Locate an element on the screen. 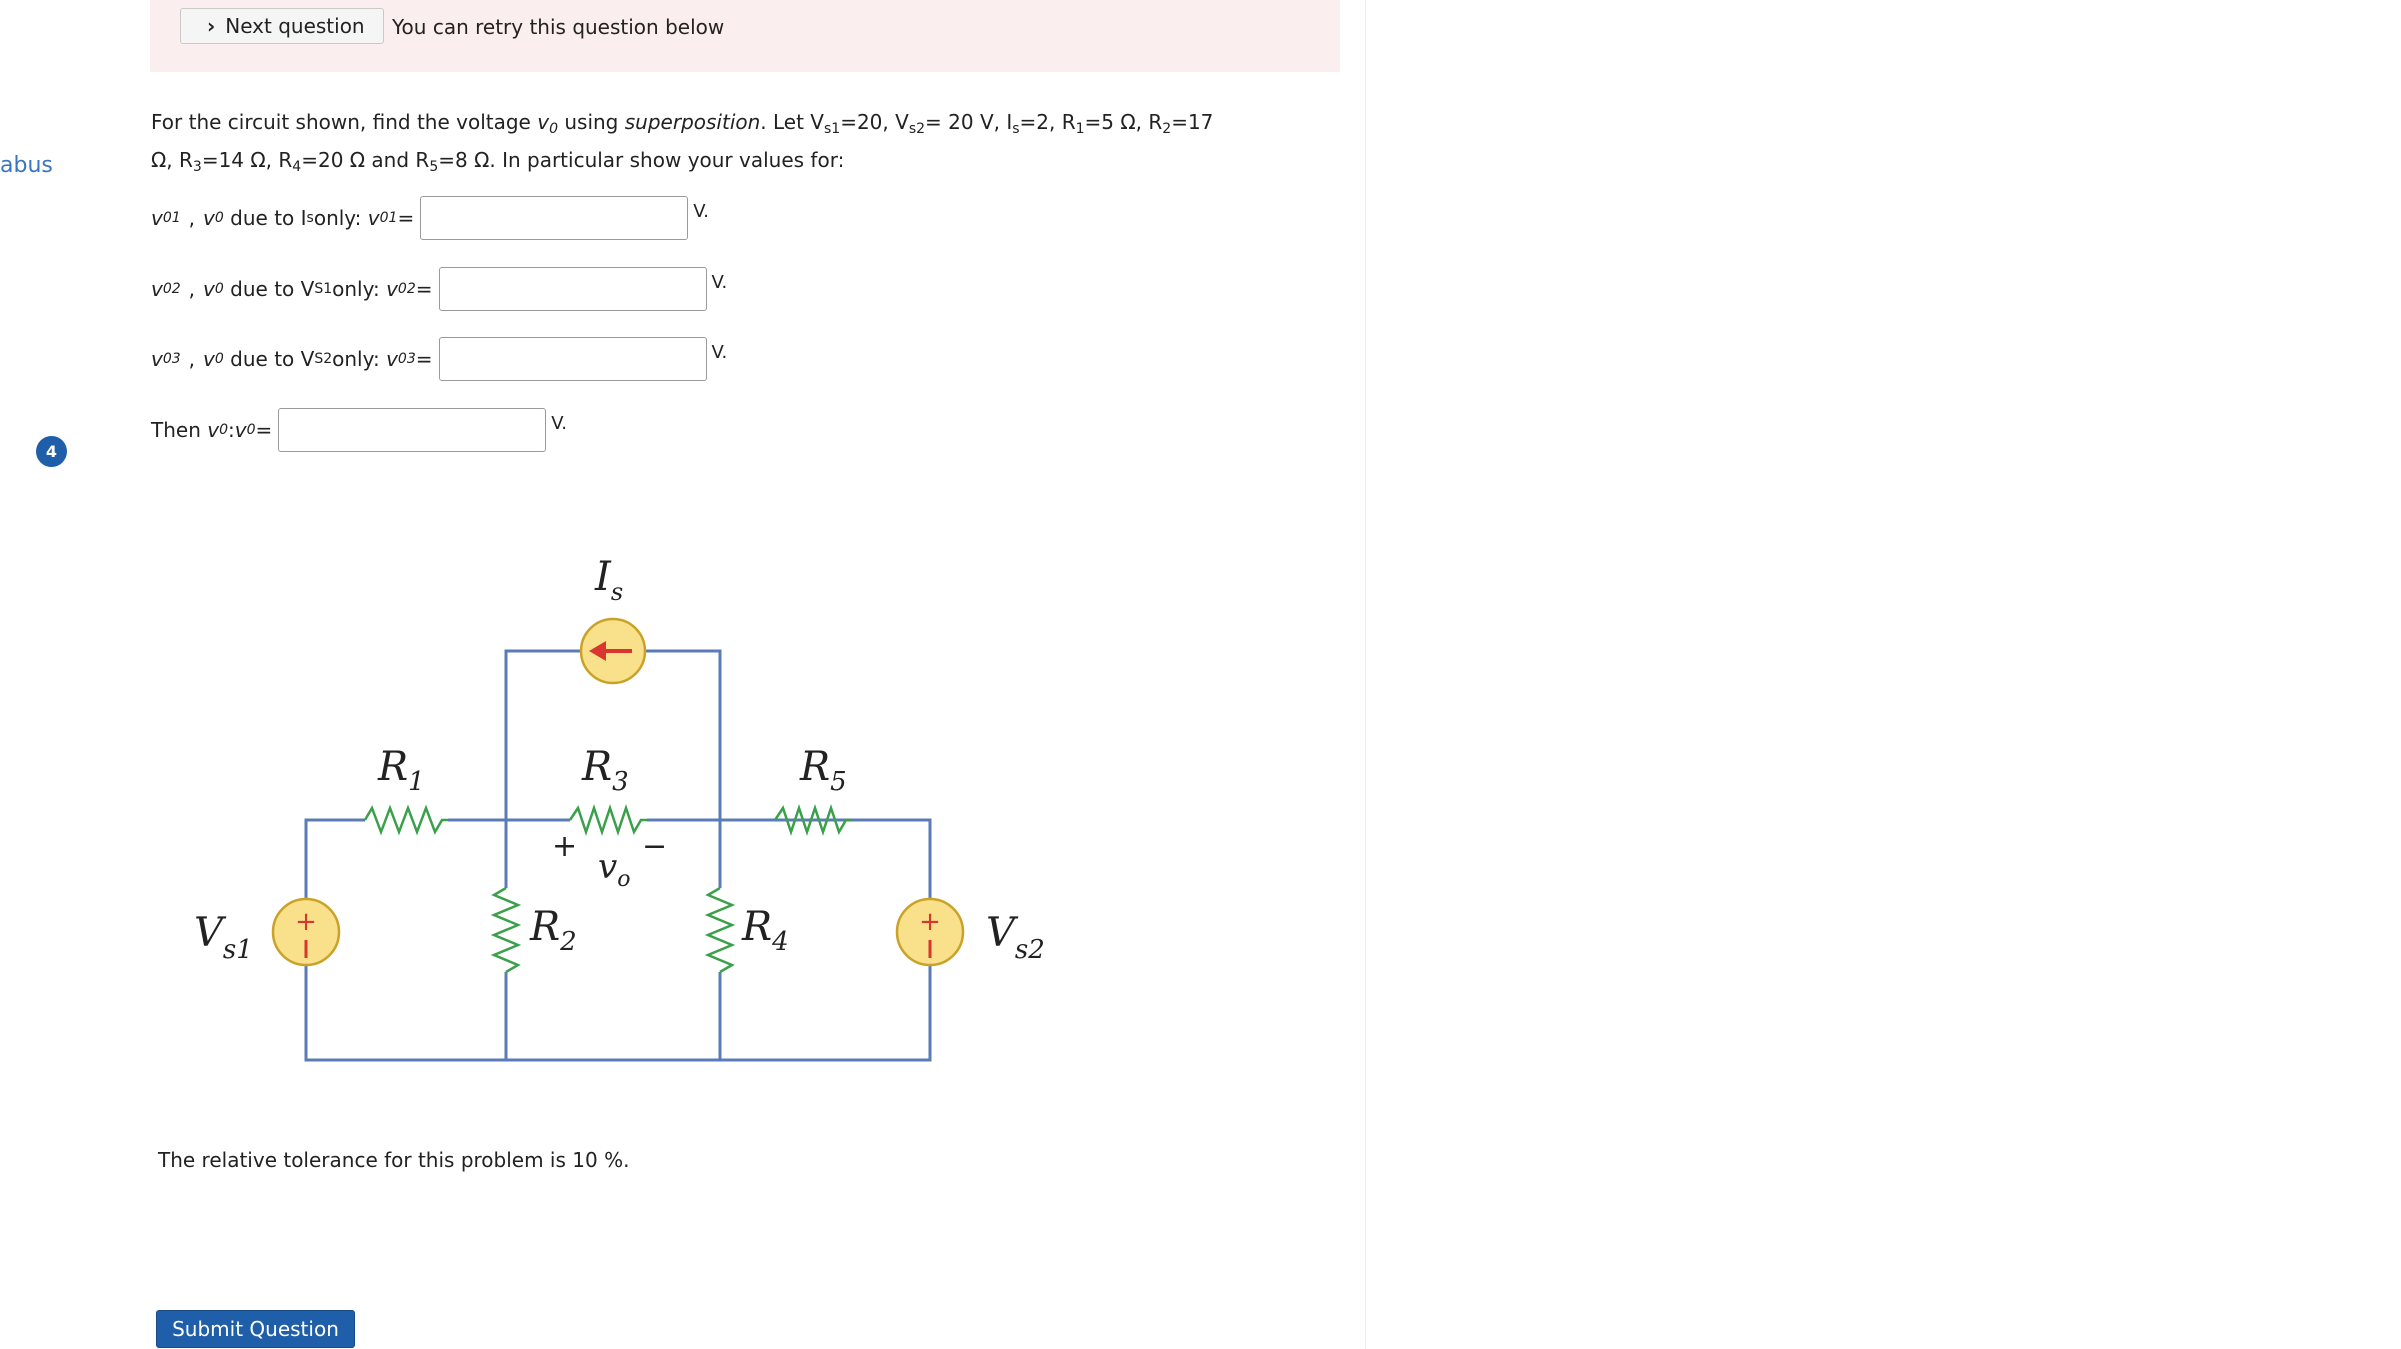 The width and height of the screenshot is (2401, 1349). vs1-subscript: s1 is located at coordinates (832, 129).